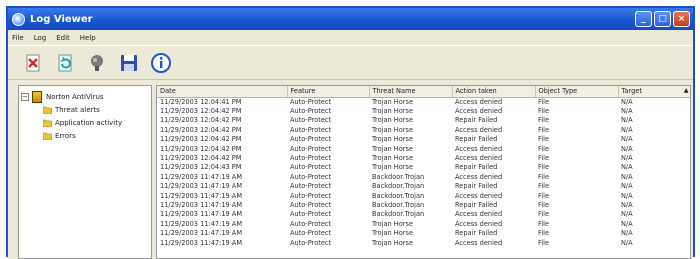 Image resolution: width=700 pixels, height=259 pixels. Describe the element at coordinates (494, 92) in the screenshot. I see `column-header-action-taken: Action taken` at that location.